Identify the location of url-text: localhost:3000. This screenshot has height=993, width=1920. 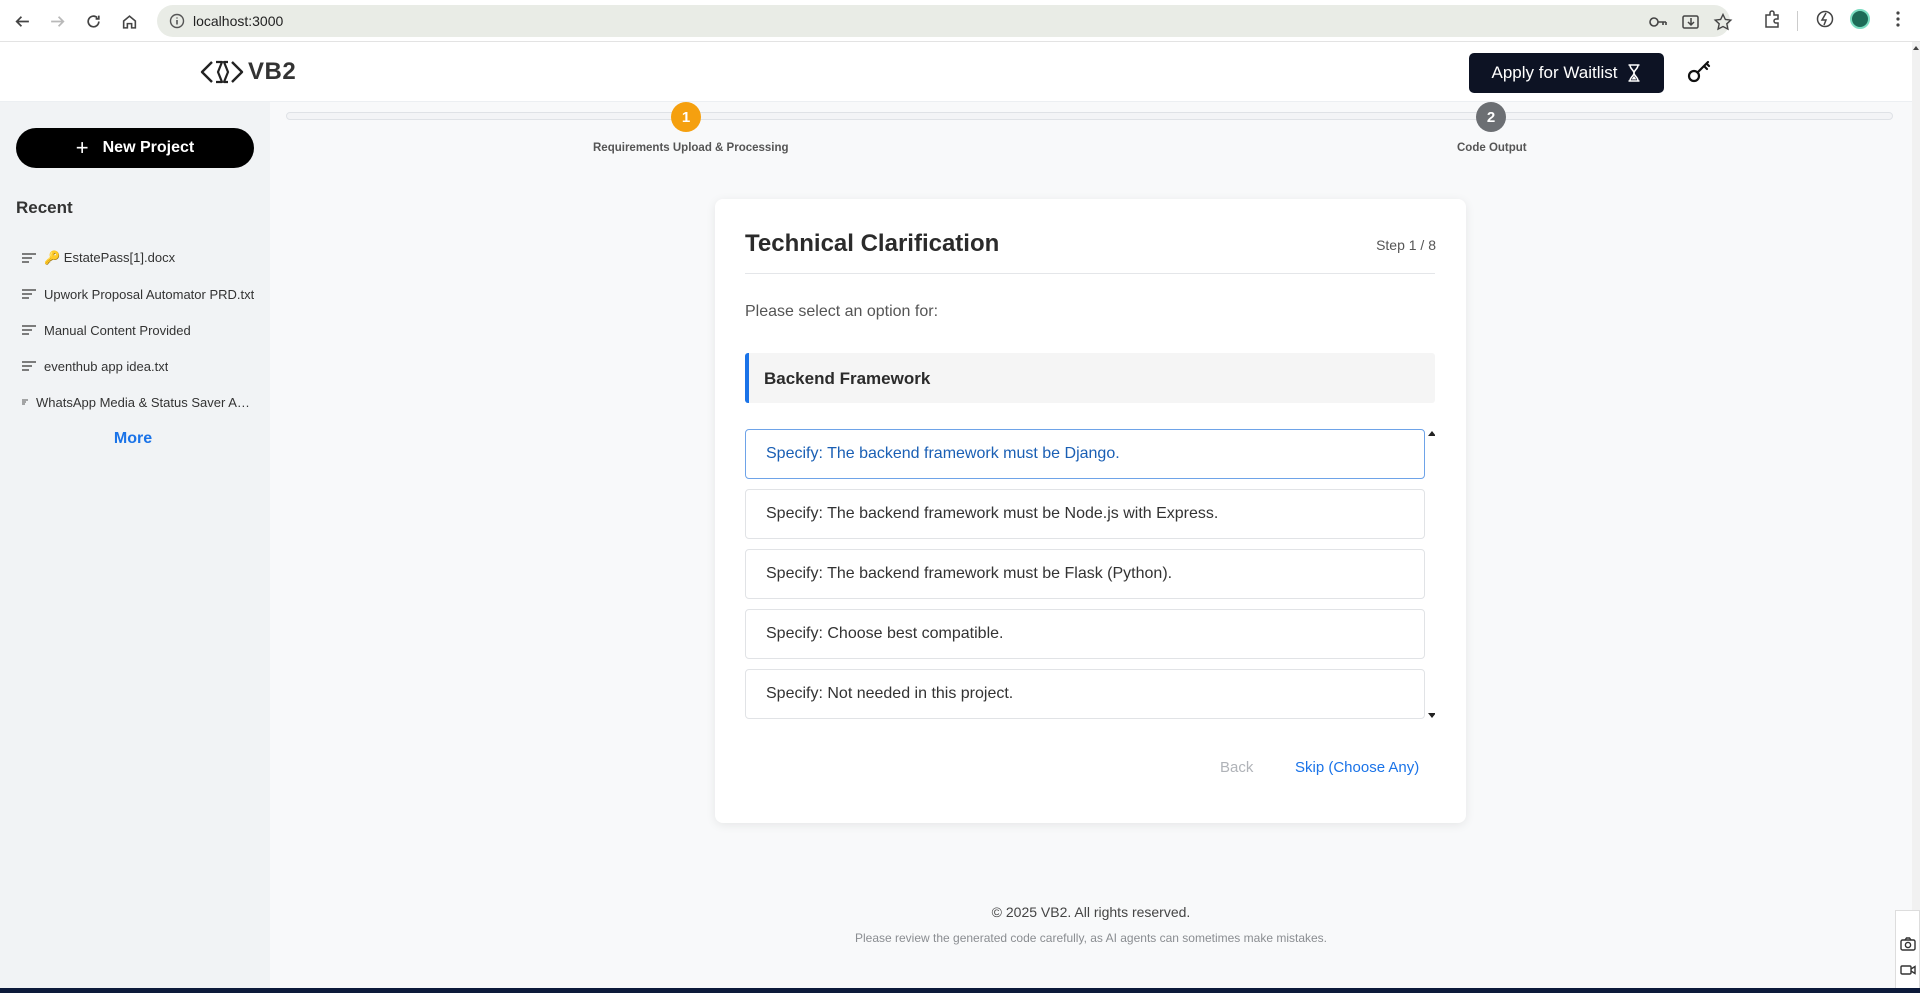
(238, 21).